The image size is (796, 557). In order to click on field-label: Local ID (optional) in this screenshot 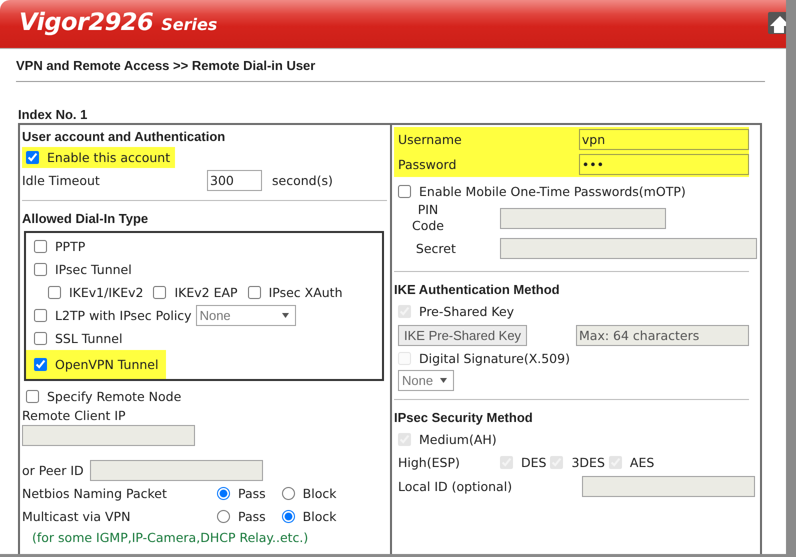, I will do `click(456, 486)`.